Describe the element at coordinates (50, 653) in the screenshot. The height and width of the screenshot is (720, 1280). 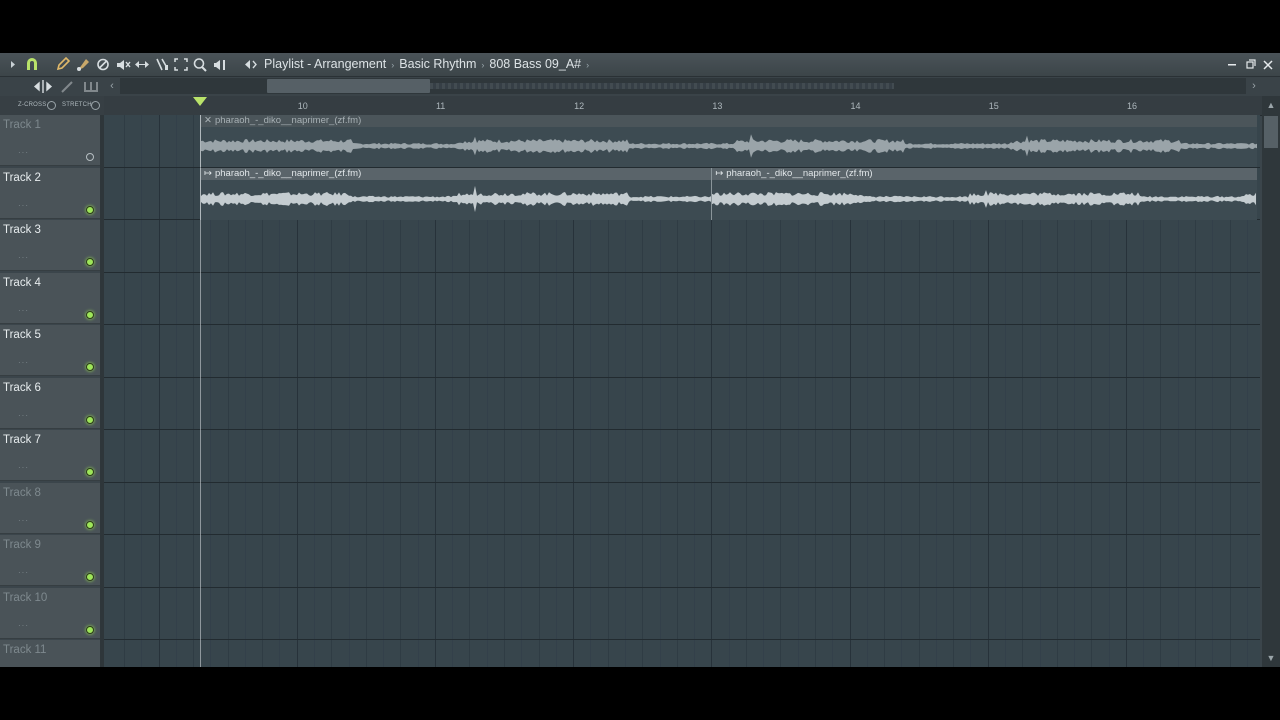
I see `track-header: Track 11···` at that location.